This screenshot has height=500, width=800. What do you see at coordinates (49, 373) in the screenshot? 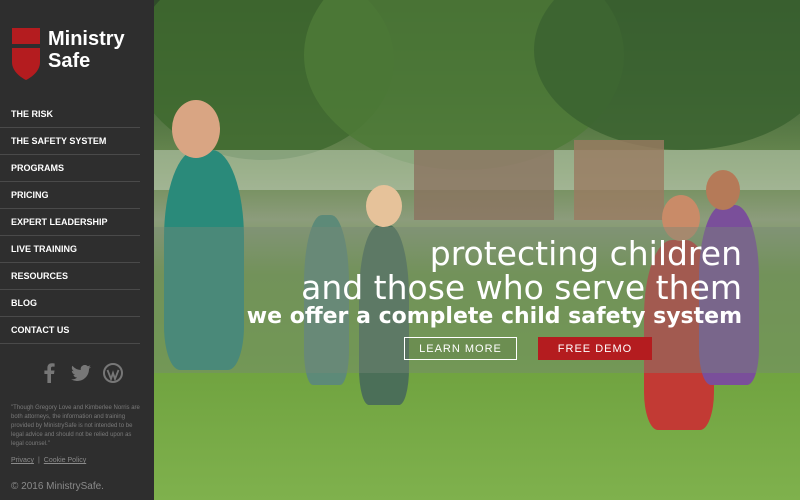
I see `facebook-icon` at bounding box center [49, 373].